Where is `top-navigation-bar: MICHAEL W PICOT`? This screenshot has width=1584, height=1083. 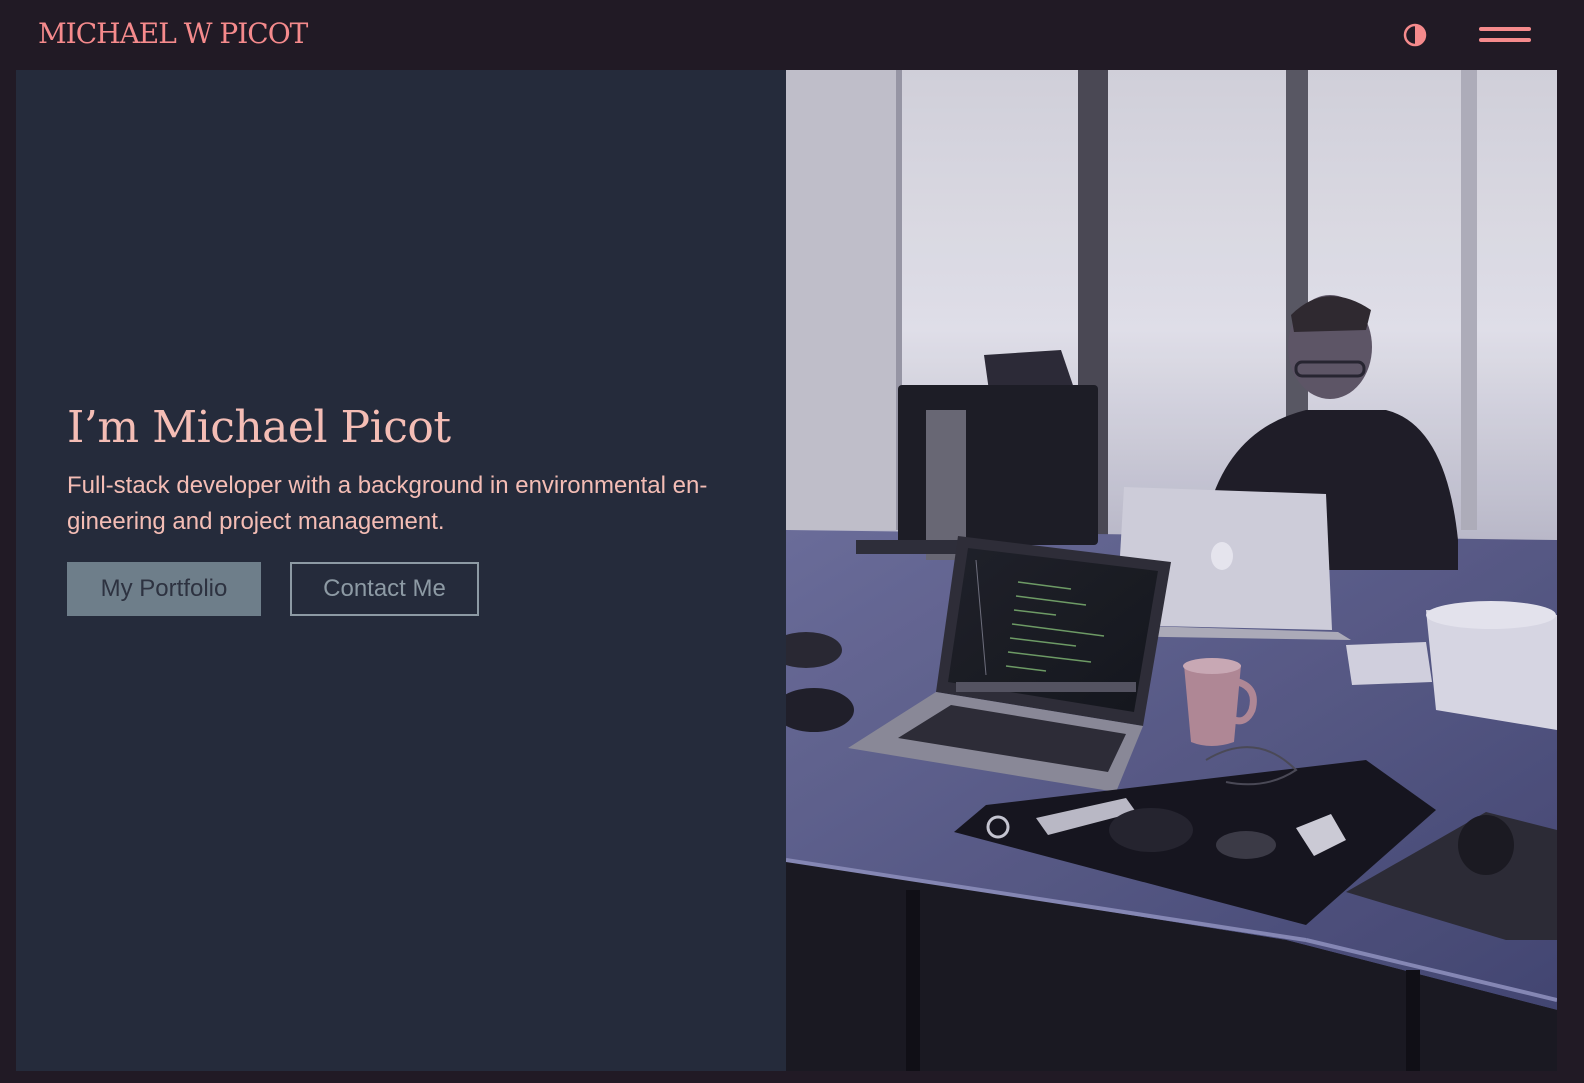 top-navigation-bar: MICHAEL W PICOT is located at coordinates (792, 35).